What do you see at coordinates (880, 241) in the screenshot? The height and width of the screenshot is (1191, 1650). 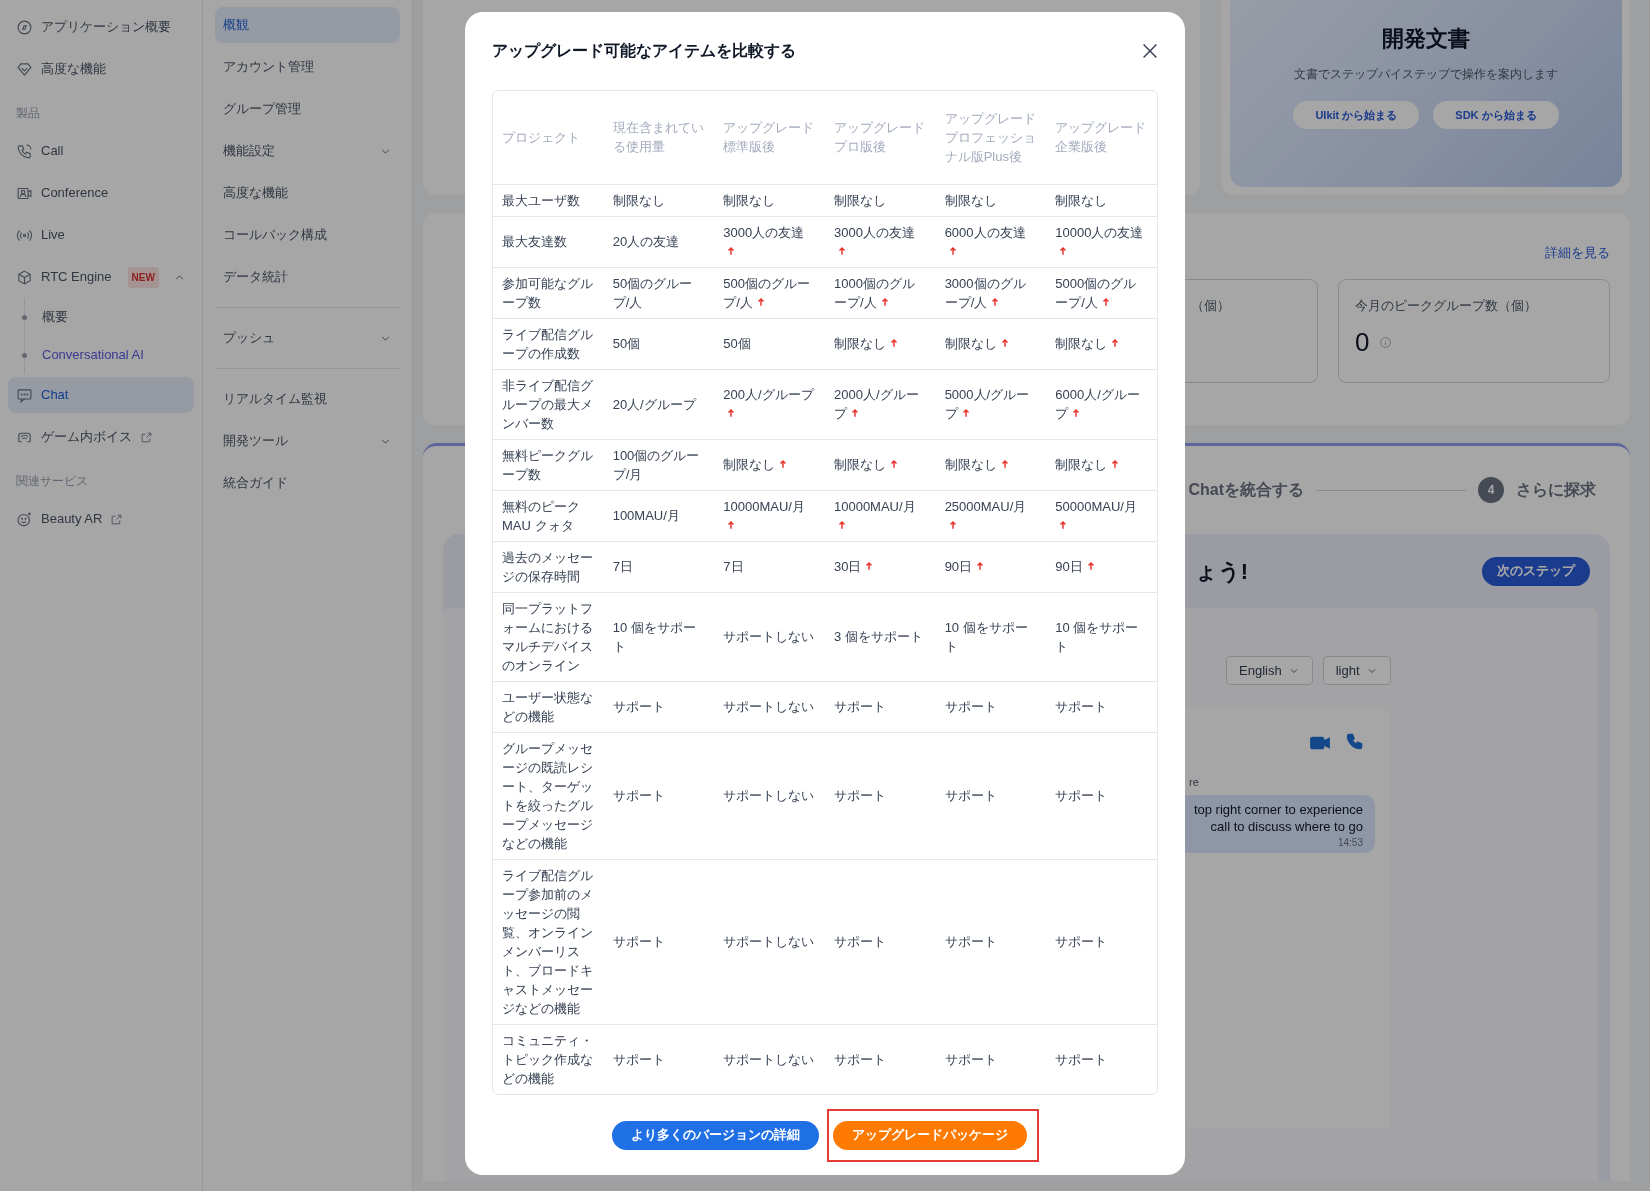 I see `table-cell: 3000人の友達` at bounding box center [880, 241].